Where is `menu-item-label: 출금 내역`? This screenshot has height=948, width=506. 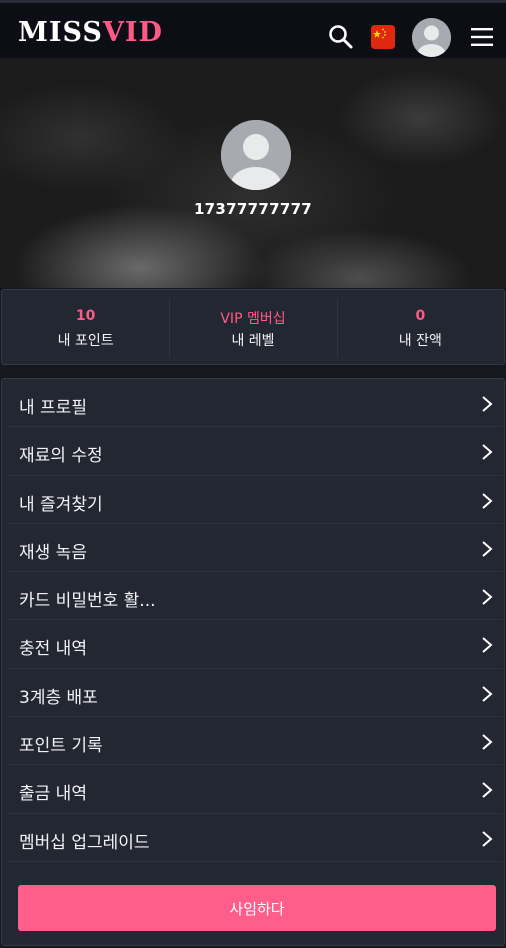
menu-item-label: 출금 내역 is located at coordinates (53, 794).